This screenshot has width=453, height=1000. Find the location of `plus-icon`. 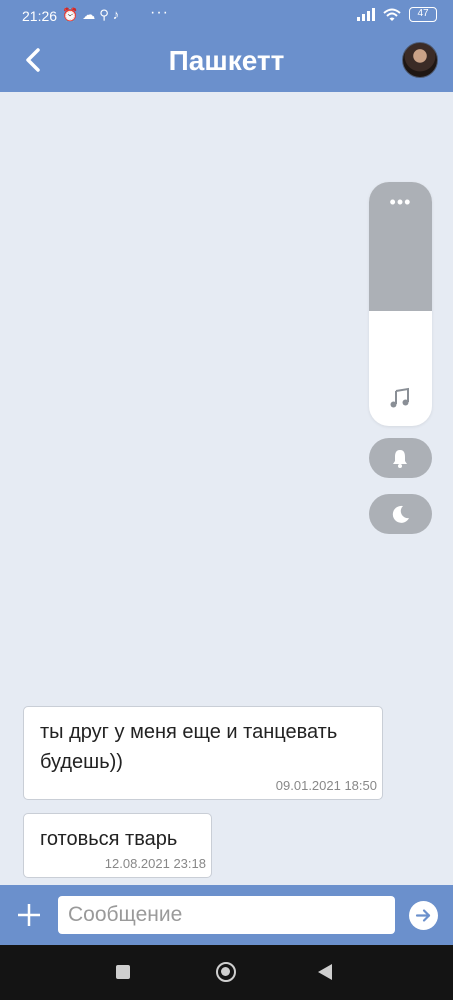

plus-icon is located at coordinates (29, 915).